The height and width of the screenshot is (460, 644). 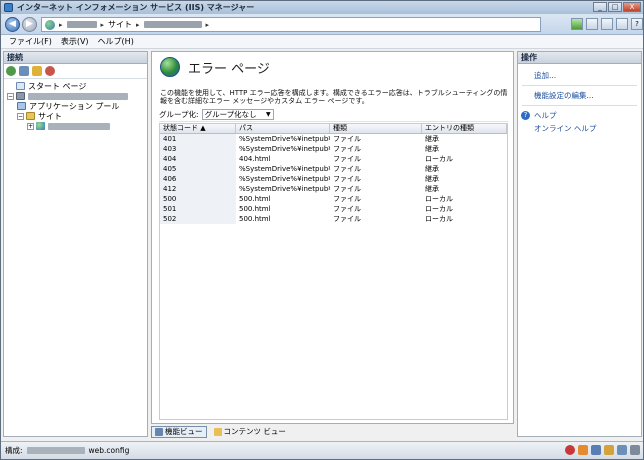 I want to click on column-header-status-code: 状態コード ▲, so click(x=198, y=128).